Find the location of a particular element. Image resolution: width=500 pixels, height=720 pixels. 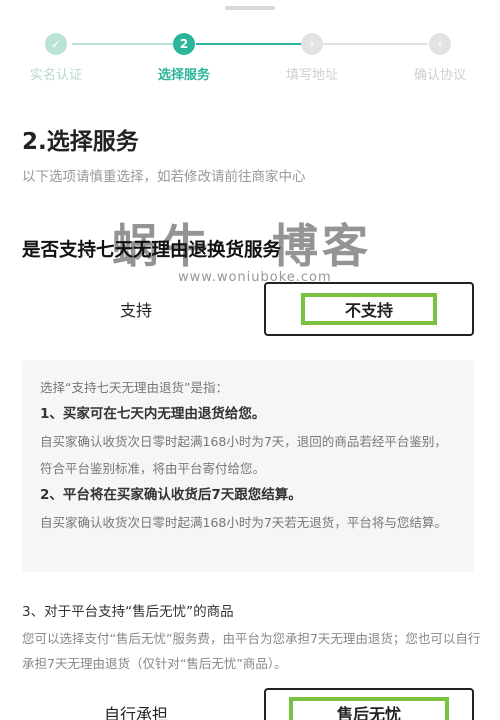

step-select-service: 2 选择服务 is located at coordinates (184, 56).